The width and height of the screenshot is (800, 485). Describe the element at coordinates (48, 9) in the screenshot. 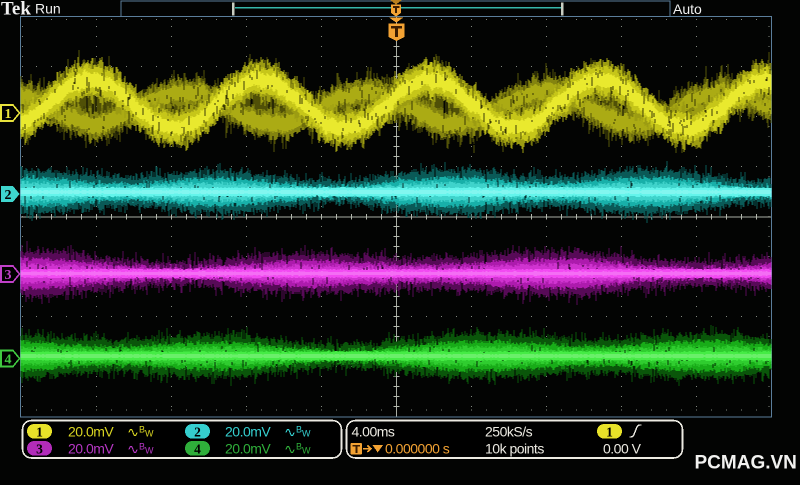

I see `svg-text: Run` at that location.